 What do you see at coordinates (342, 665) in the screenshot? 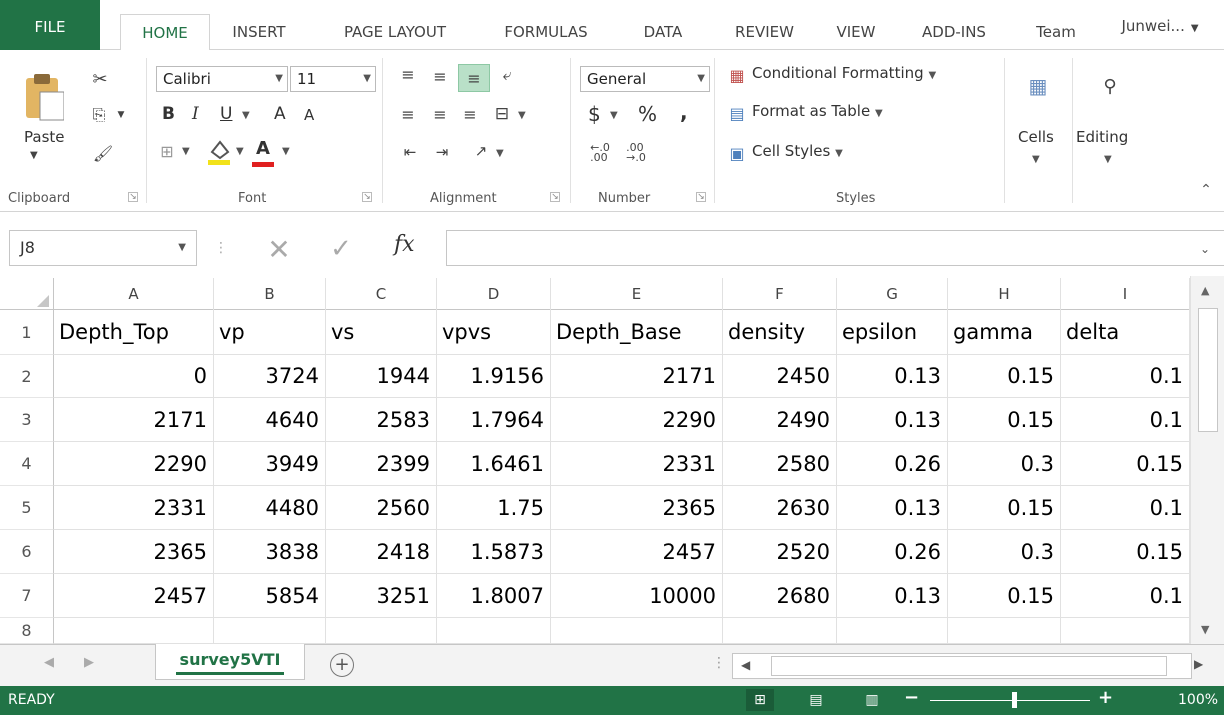
I see `add-sheet-button: +` at bounding box center [342, 665].